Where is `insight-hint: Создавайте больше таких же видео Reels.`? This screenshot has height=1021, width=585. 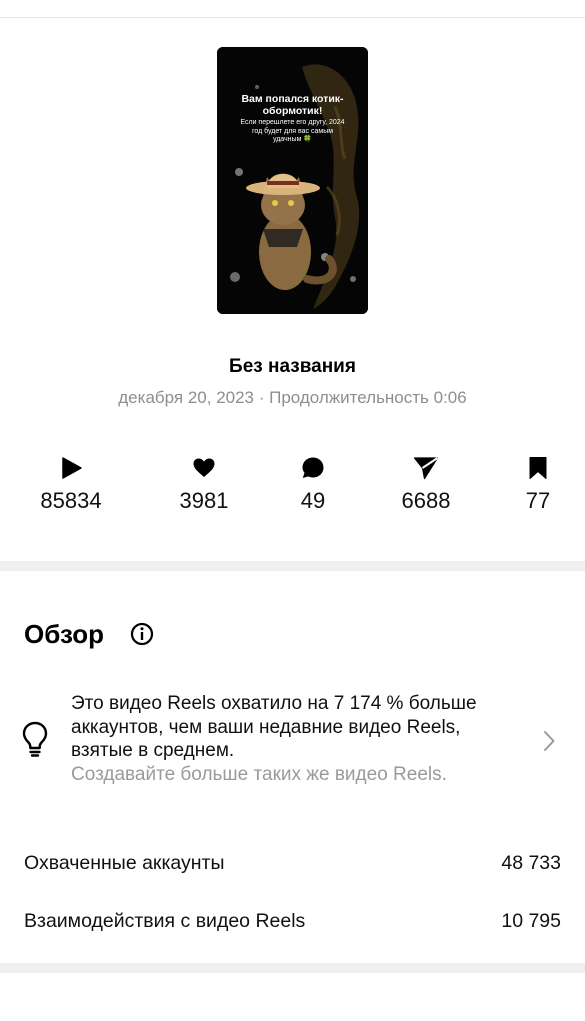 insight-hint: Создавайте больше таких же видео Reels. is located at coordinates (259, 774).